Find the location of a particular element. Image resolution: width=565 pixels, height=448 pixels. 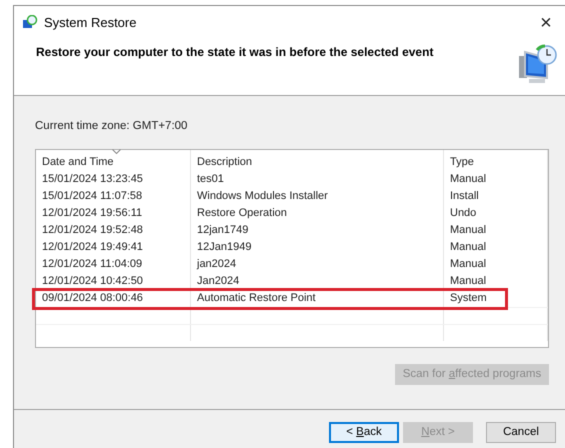

dialog-heading: Restore your computer to the state it was in before the selected event is located at coordinates (235, 52).